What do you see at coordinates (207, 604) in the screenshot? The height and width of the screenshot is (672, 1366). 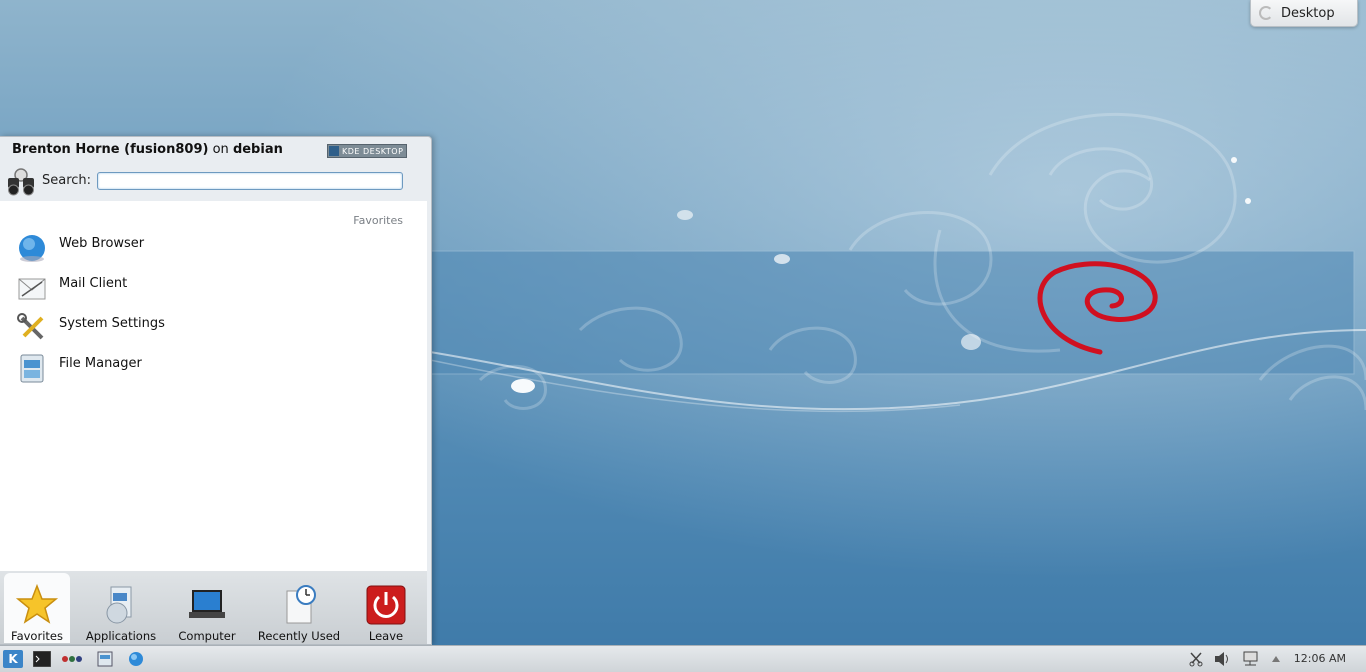 I see `laptop-icon` at bounding box center [207, 604].